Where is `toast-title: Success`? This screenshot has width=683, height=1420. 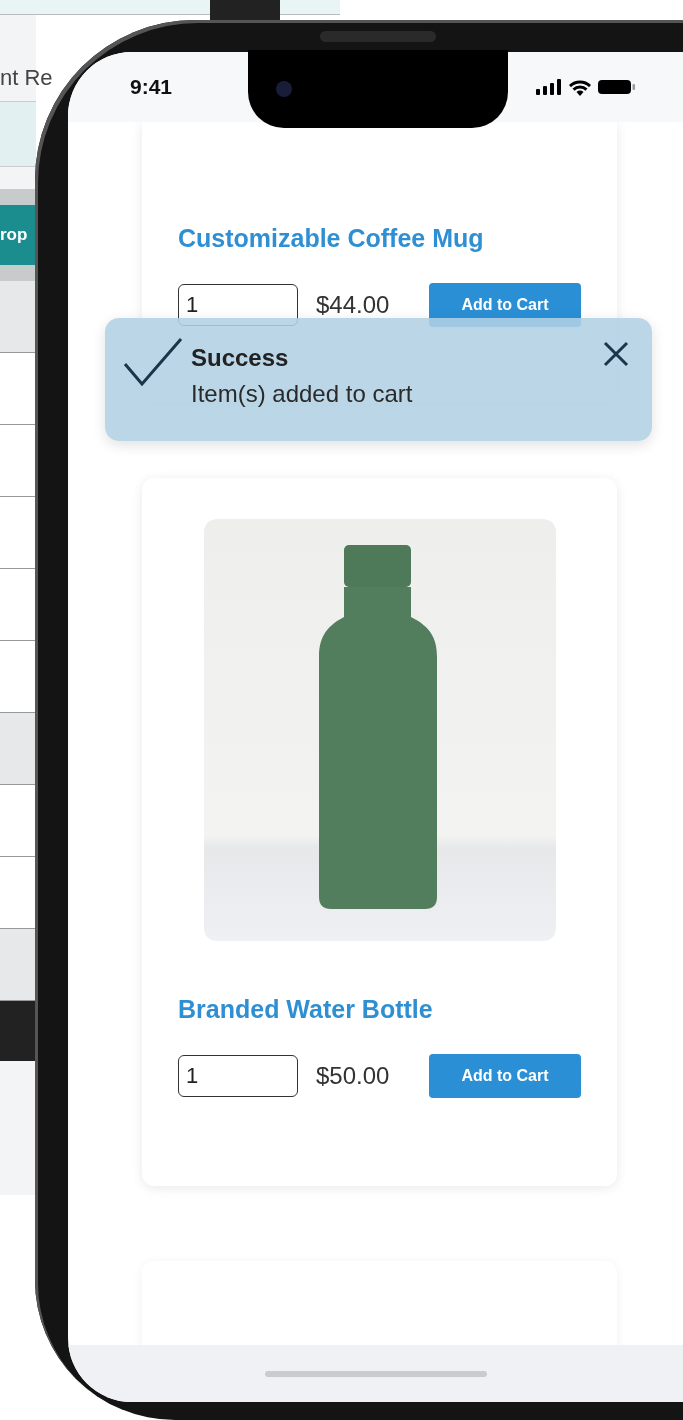
toast-title: Success is located at coordinates (240, 358).